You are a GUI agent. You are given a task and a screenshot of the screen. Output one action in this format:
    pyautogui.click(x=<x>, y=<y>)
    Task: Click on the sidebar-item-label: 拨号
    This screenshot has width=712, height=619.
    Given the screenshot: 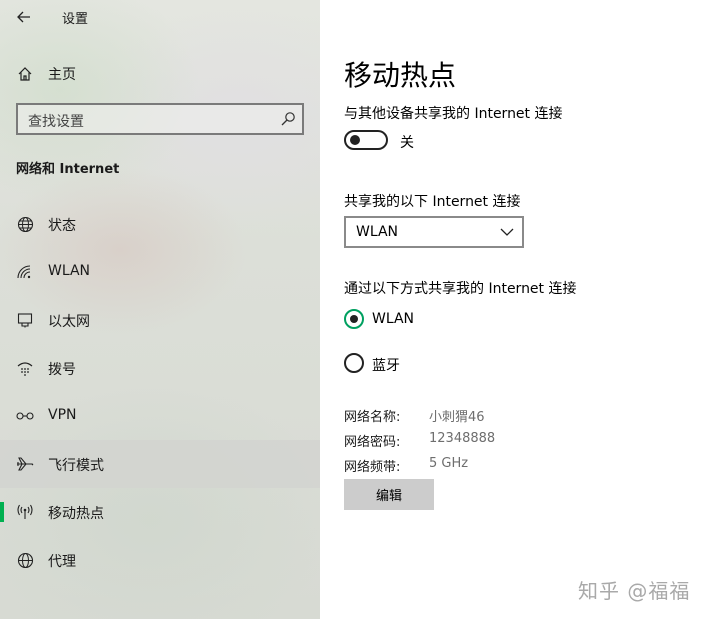 What is the action you would take?
    pyautogui.click(x=62, y=370)
    